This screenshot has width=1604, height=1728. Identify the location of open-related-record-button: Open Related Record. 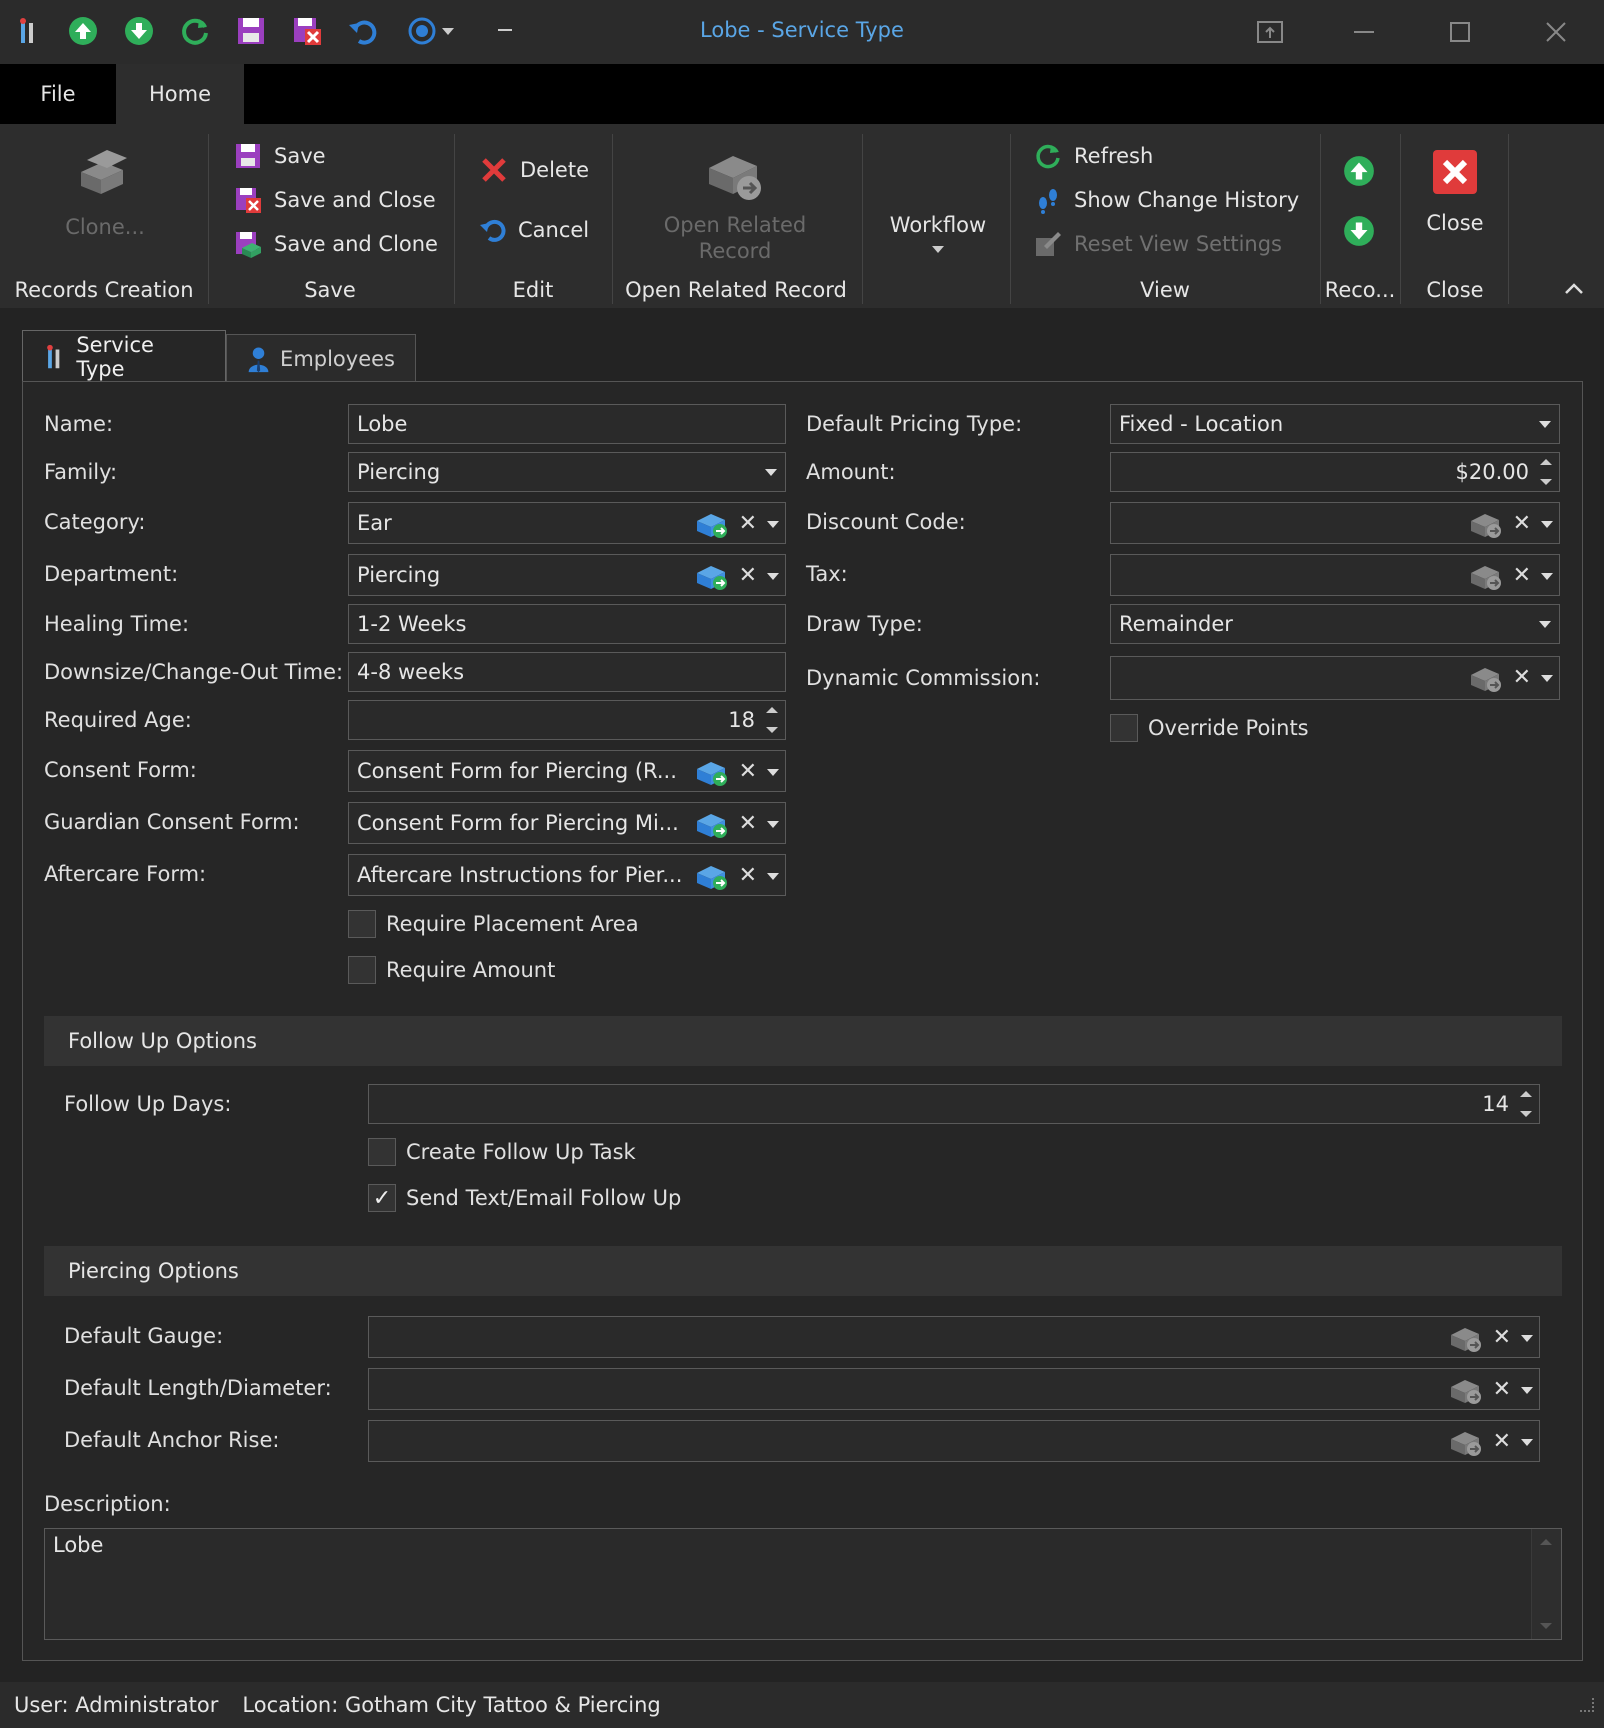
(735, 203).